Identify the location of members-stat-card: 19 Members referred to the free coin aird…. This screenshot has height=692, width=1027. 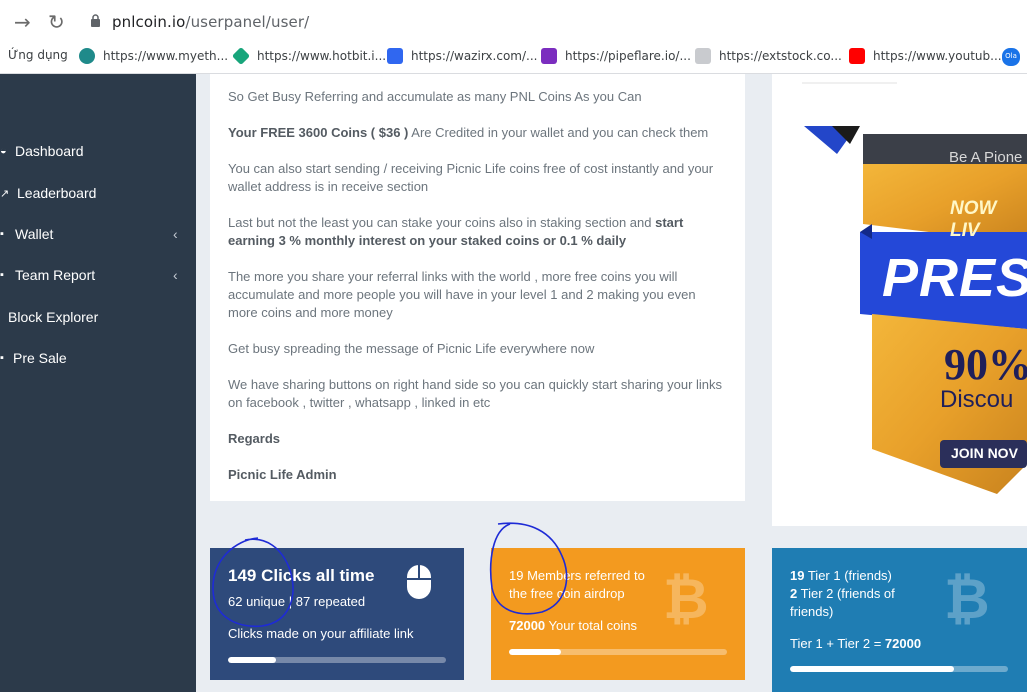
(618, 614).